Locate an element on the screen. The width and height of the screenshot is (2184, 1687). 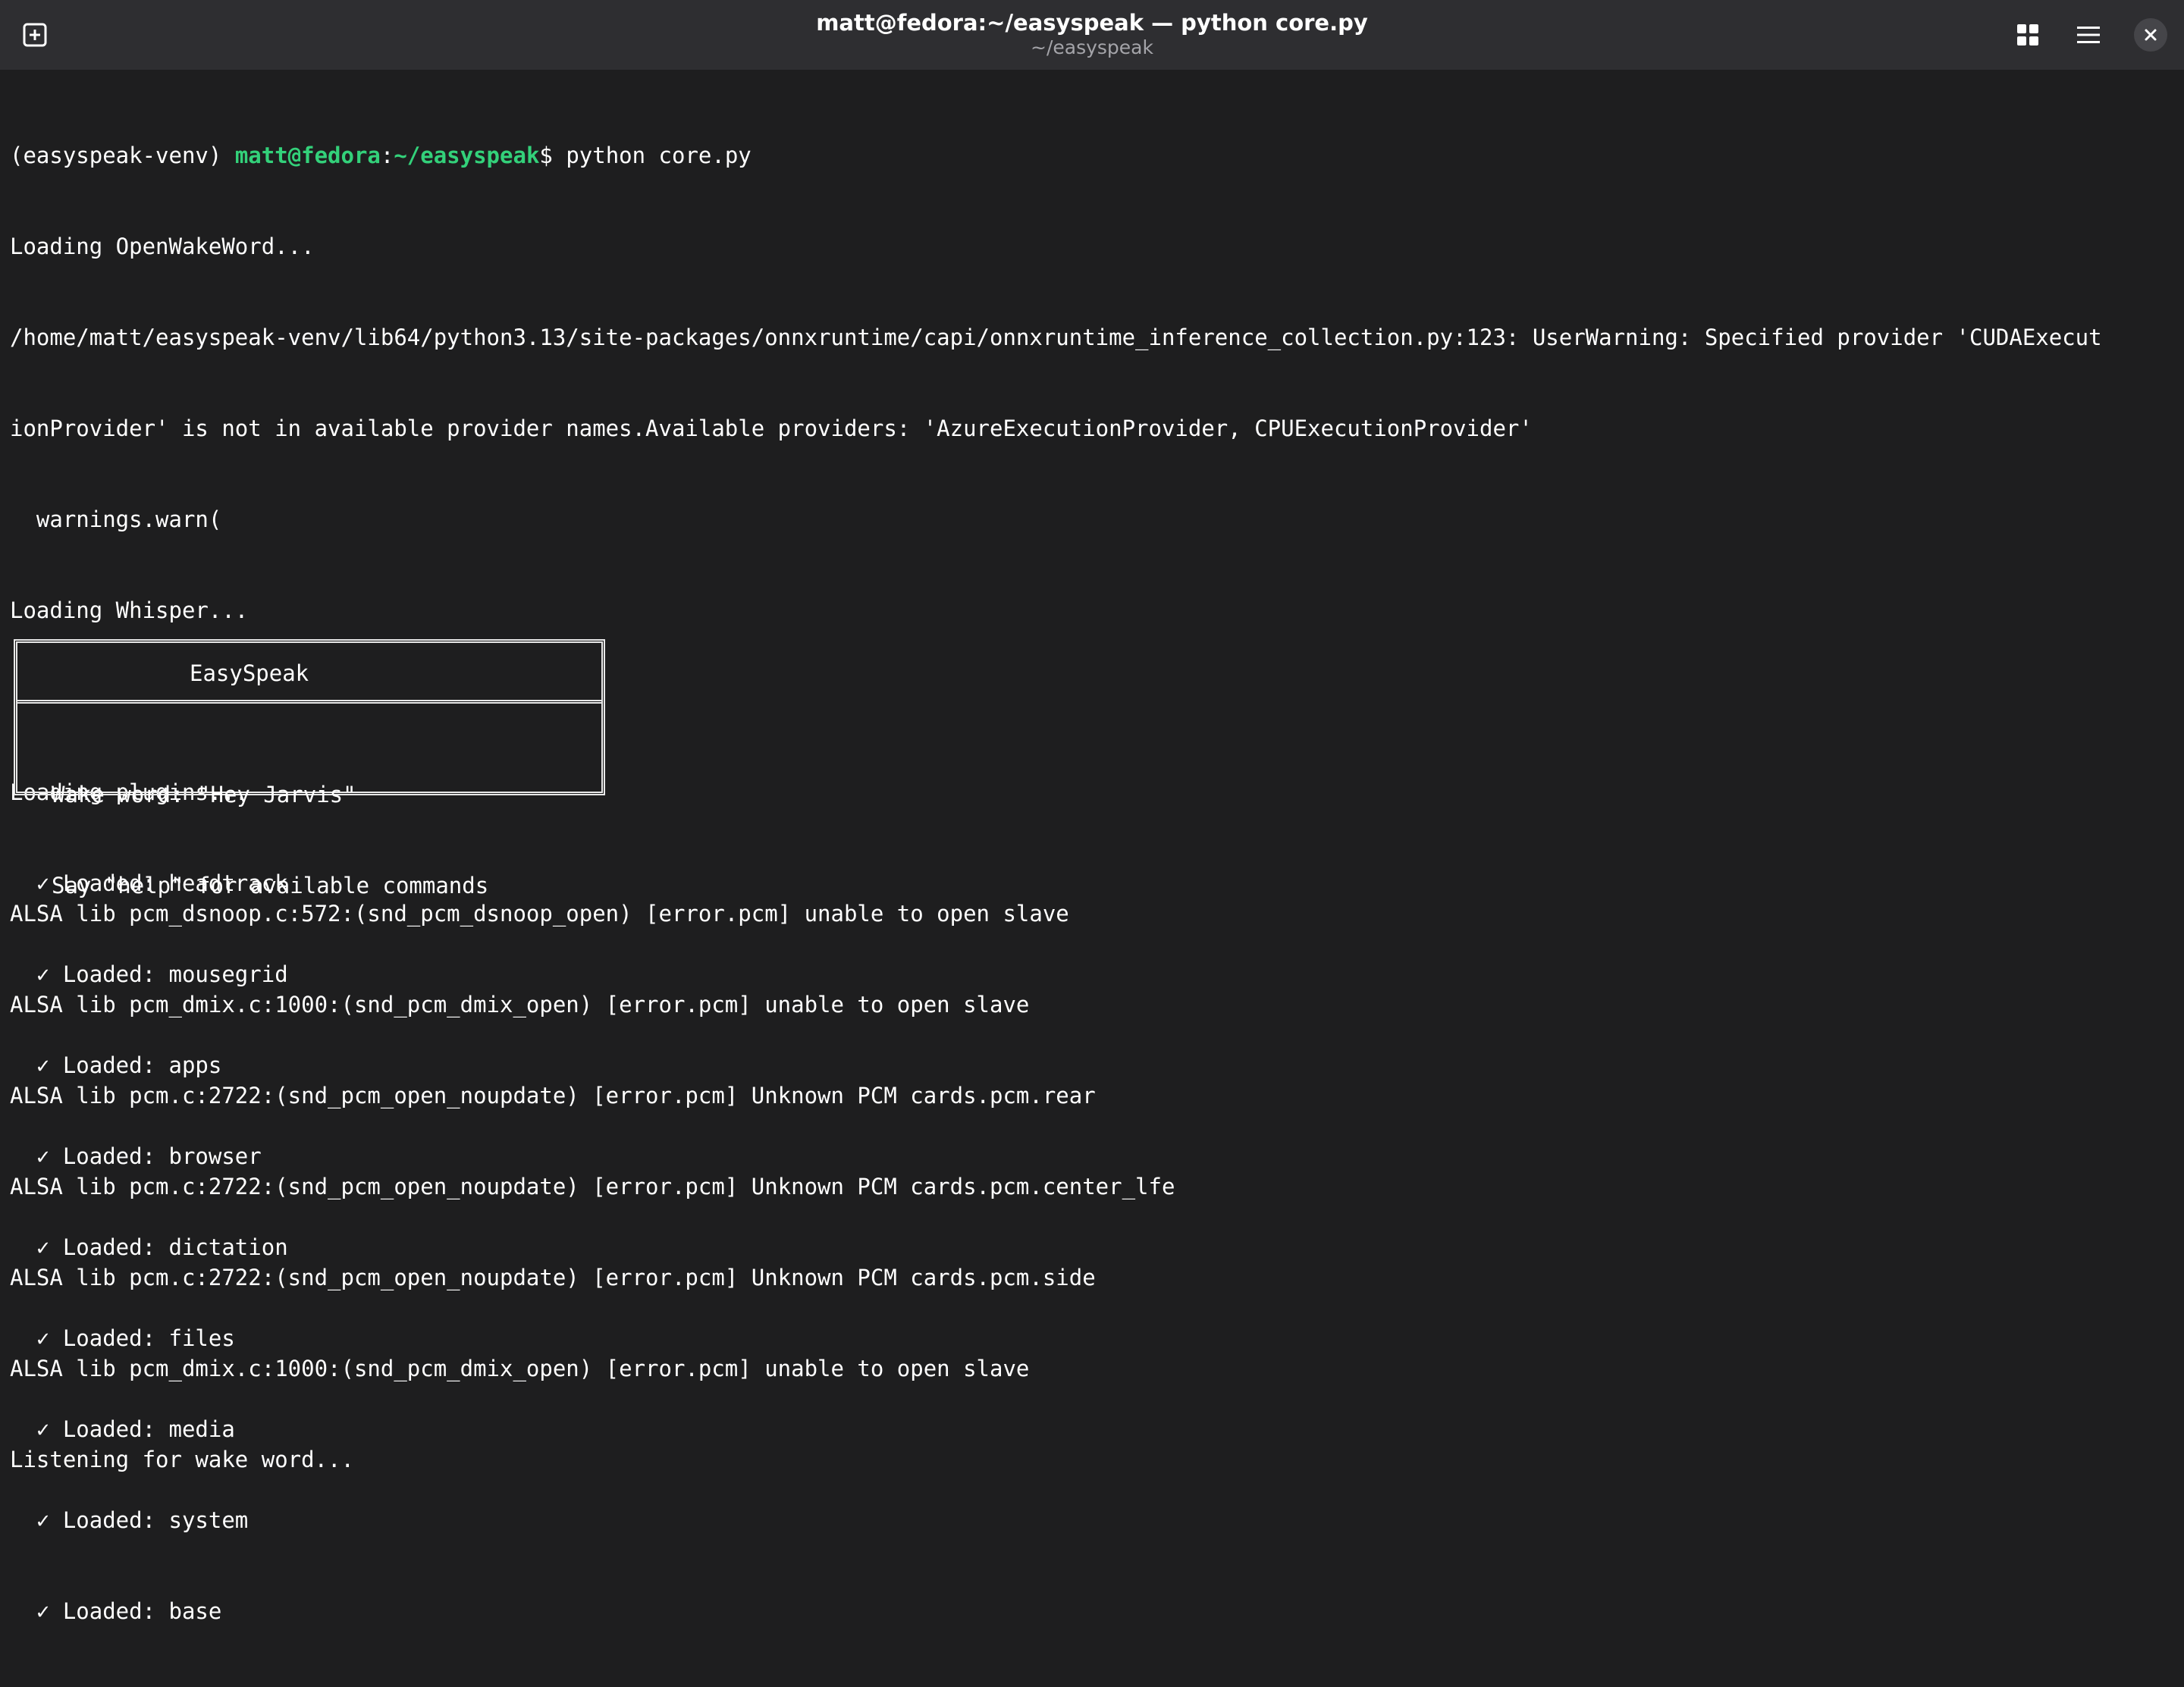
close-button is located at coordinates (2150, 35).